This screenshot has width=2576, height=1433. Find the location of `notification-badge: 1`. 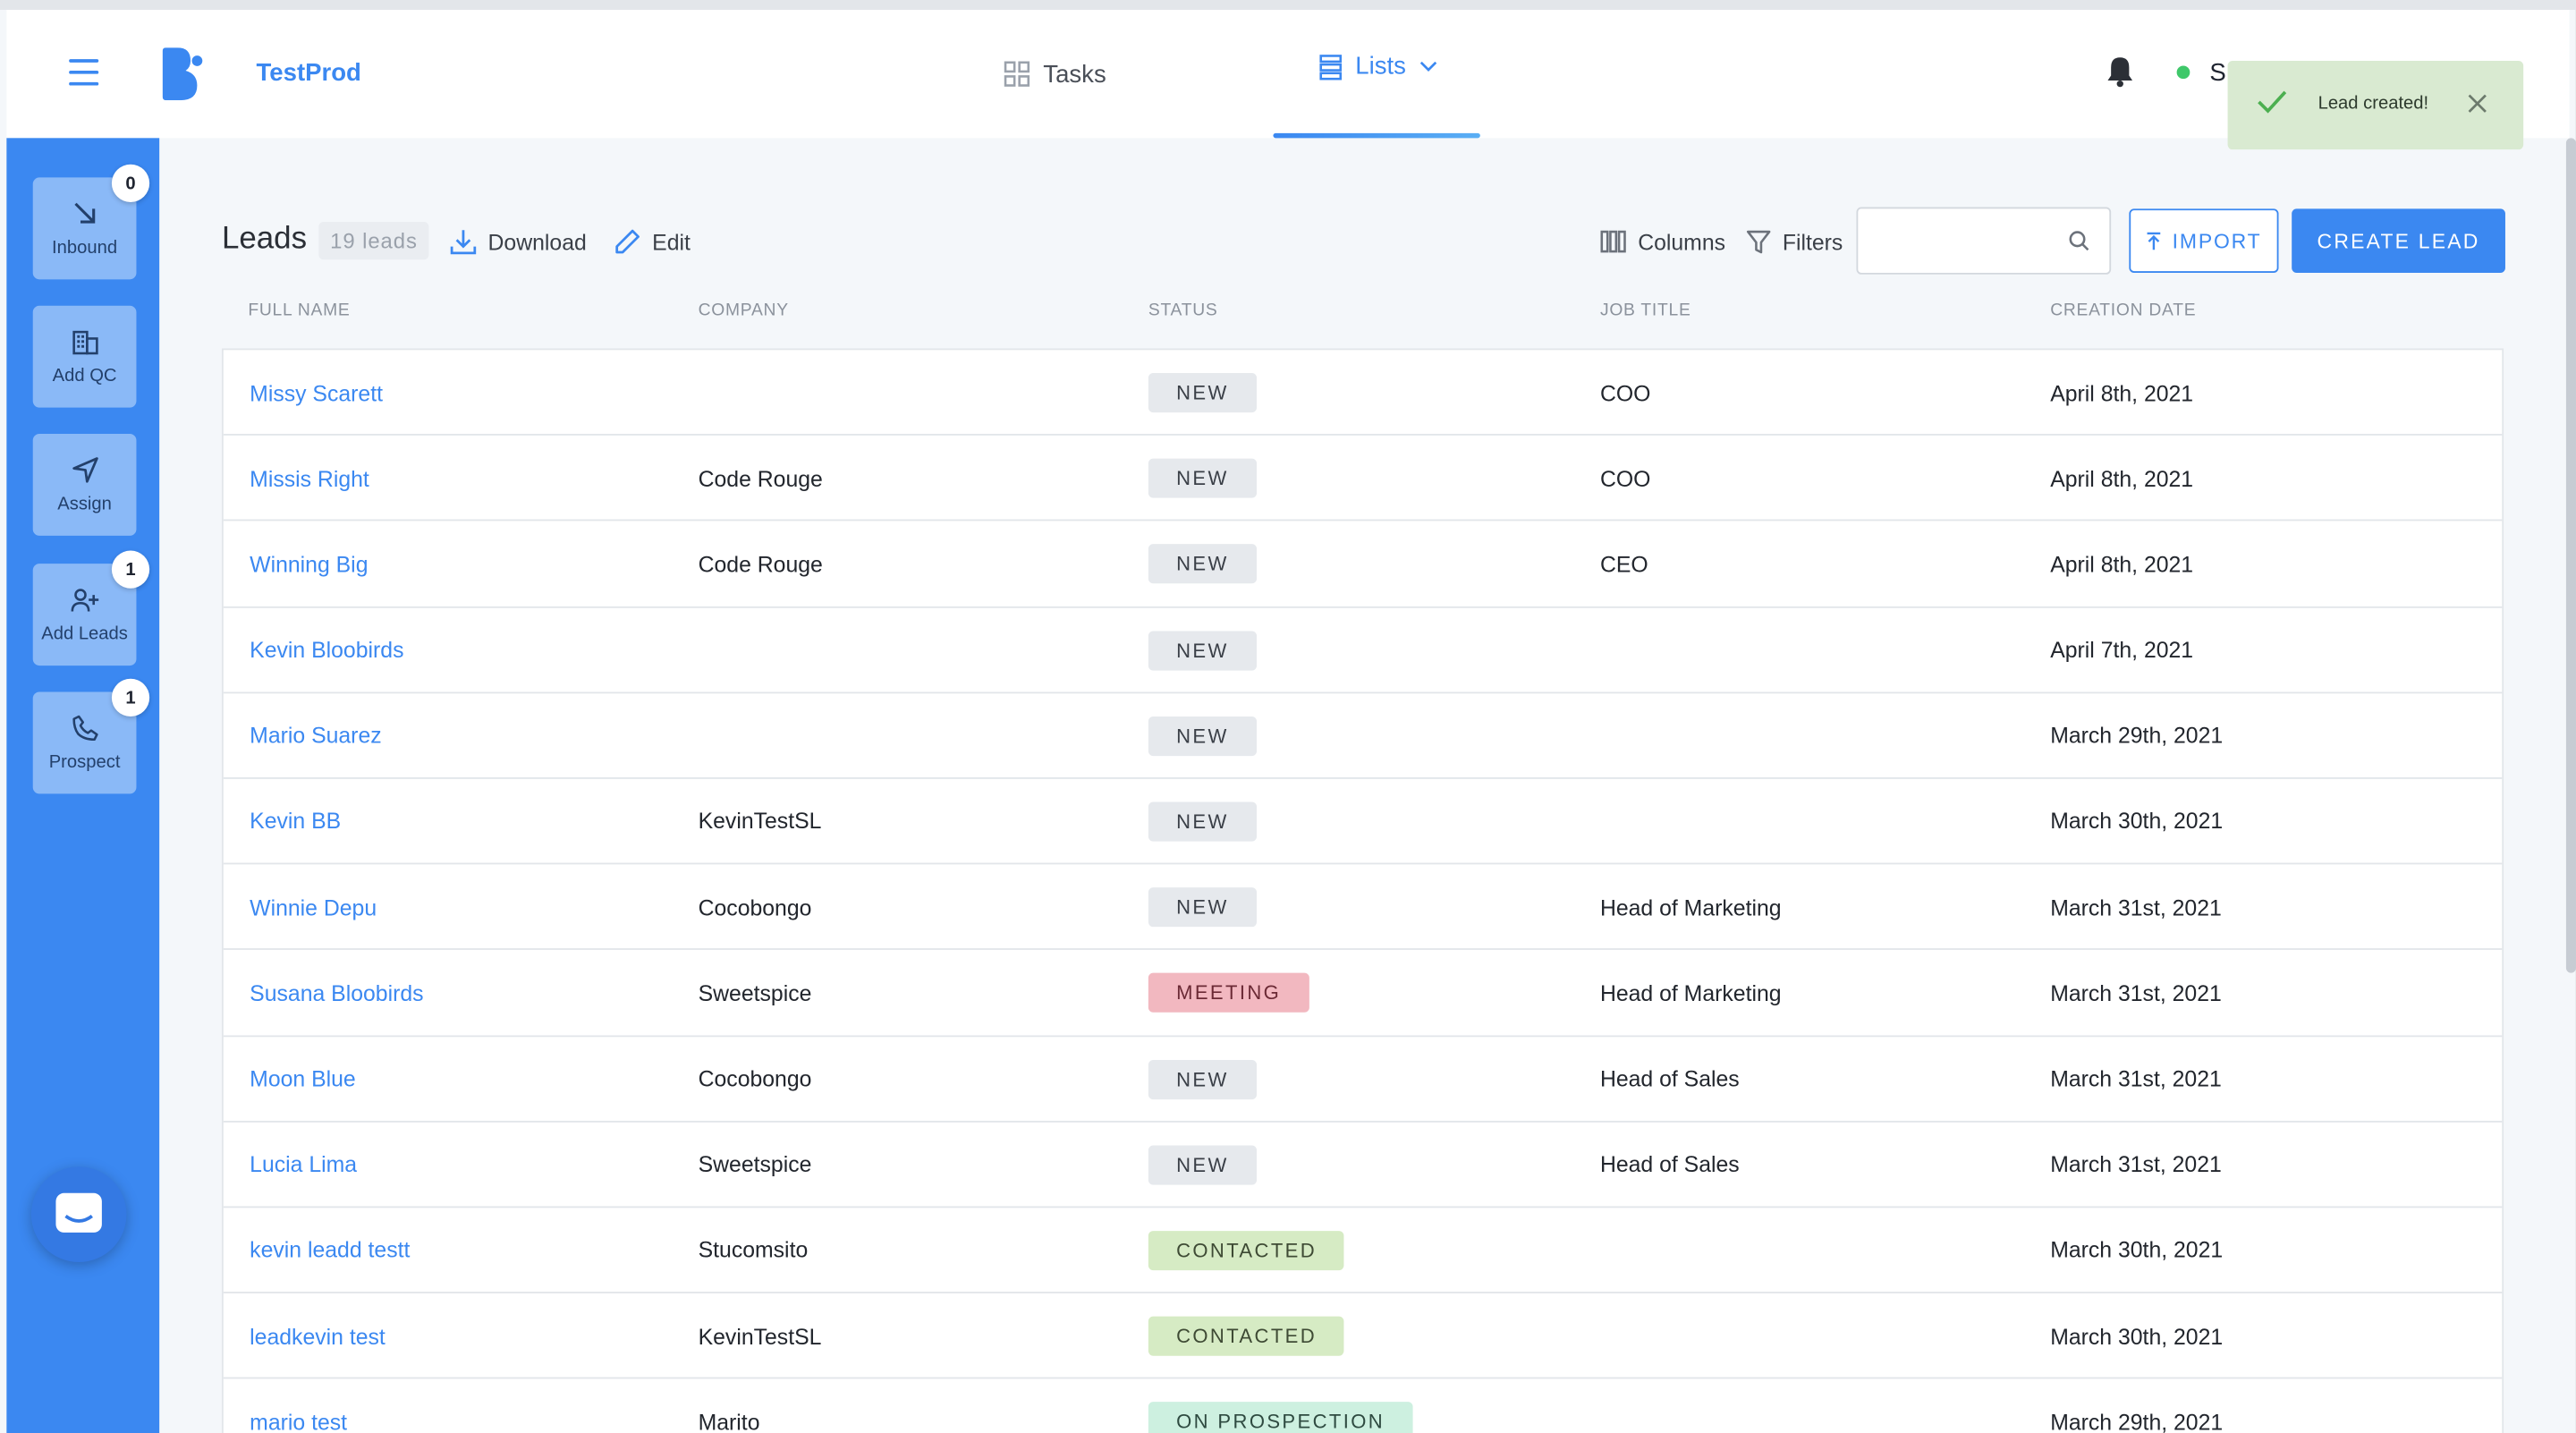

notification-badge: 1 is located at coordinates (130, 569).